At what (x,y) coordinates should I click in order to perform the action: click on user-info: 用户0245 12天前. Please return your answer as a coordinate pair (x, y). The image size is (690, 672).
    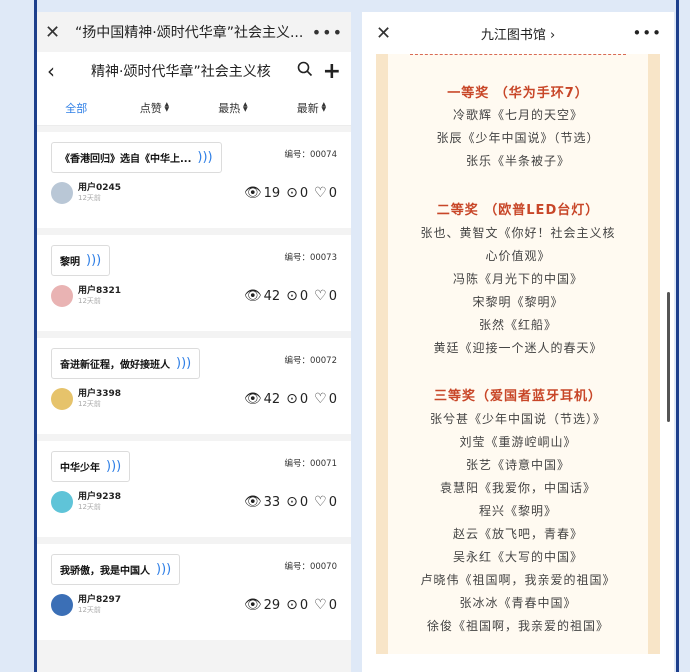
    Looking at the image, I should click on (86, 193).